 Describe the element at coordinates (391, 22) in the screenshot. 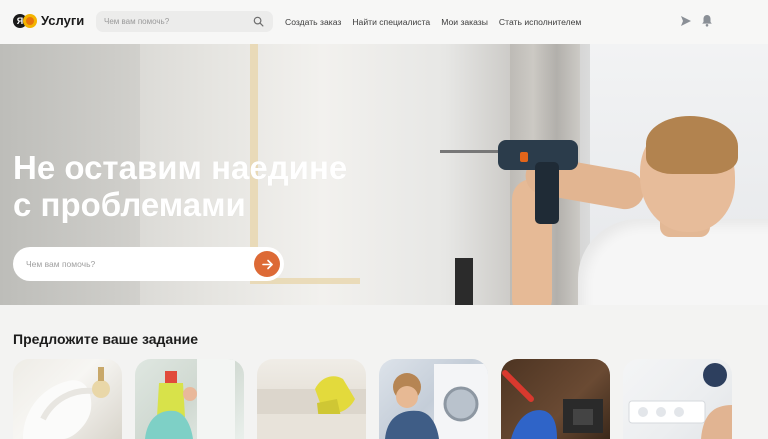

I see `nav-find-specialist: Найти специалиста` at that location.